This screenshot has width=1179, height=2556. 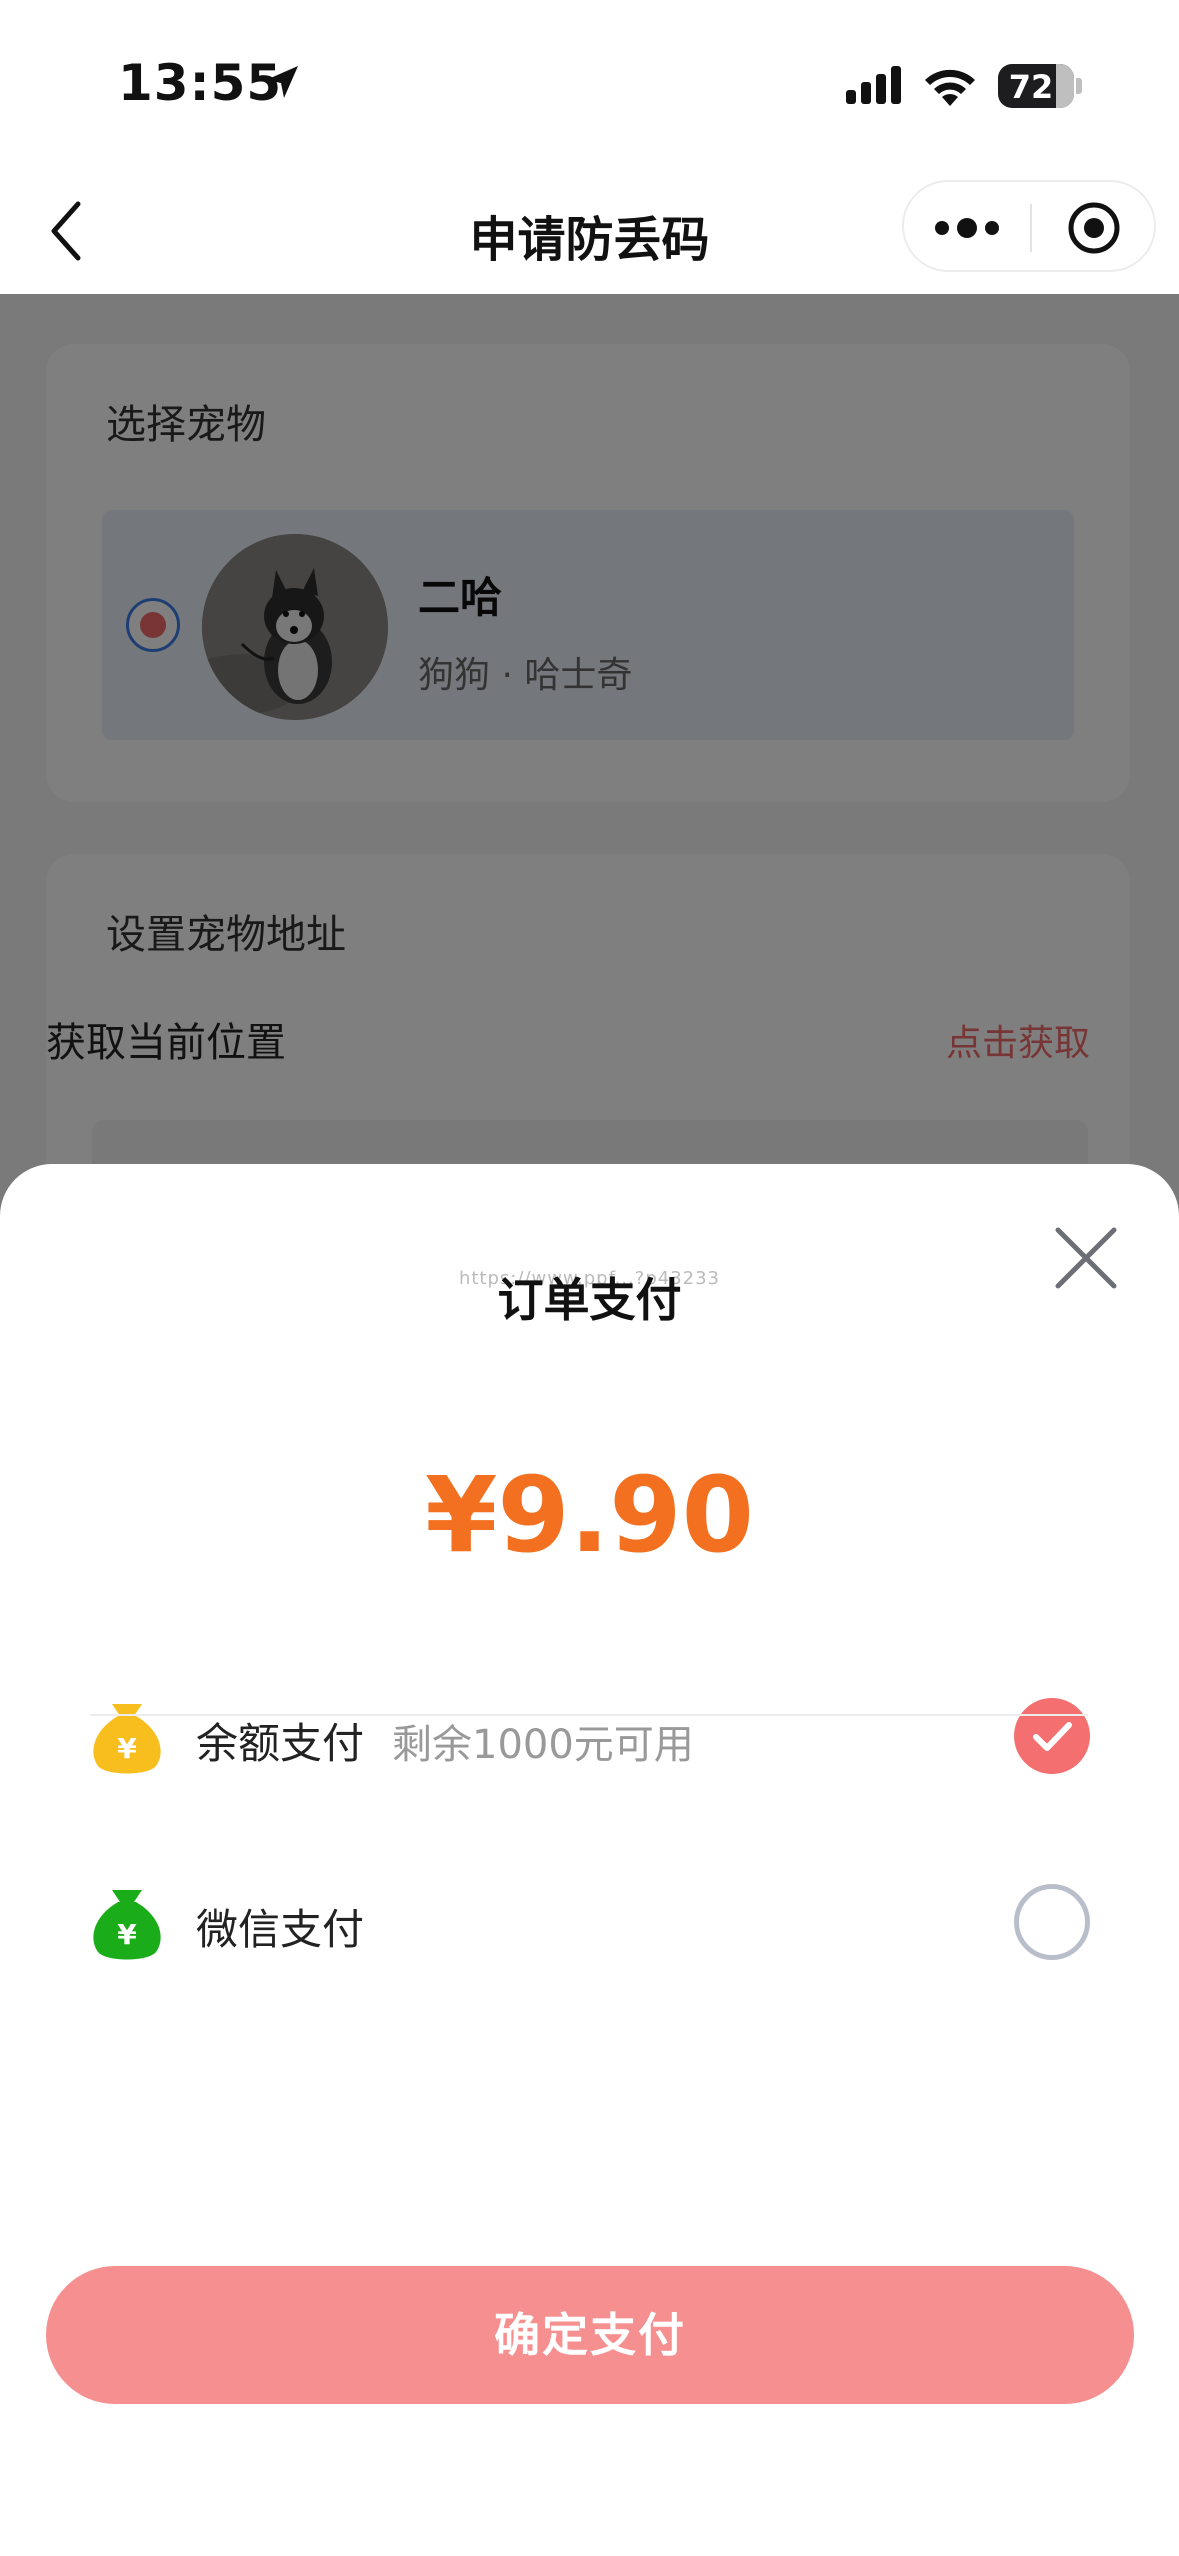 I want to click on battery-cap, so click(x=1079, y=86).